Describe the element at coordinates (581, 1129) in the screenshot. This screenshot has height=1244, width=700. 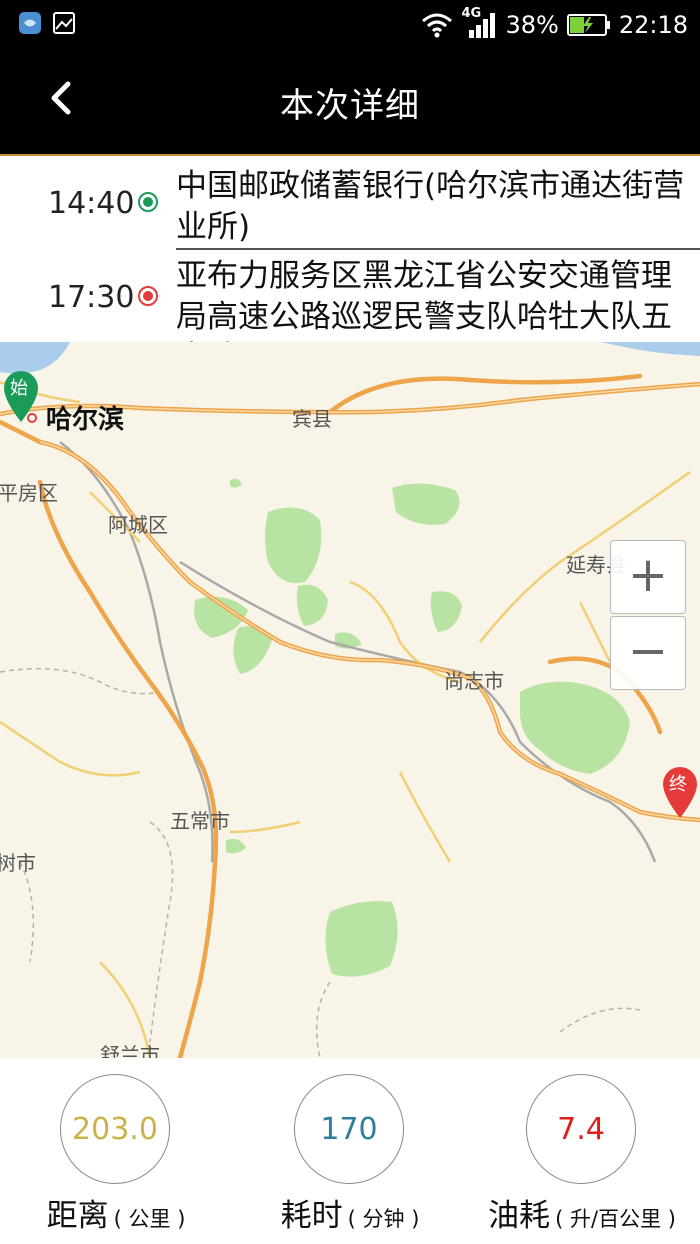
I see `fuel-value: 7.4` at that location.